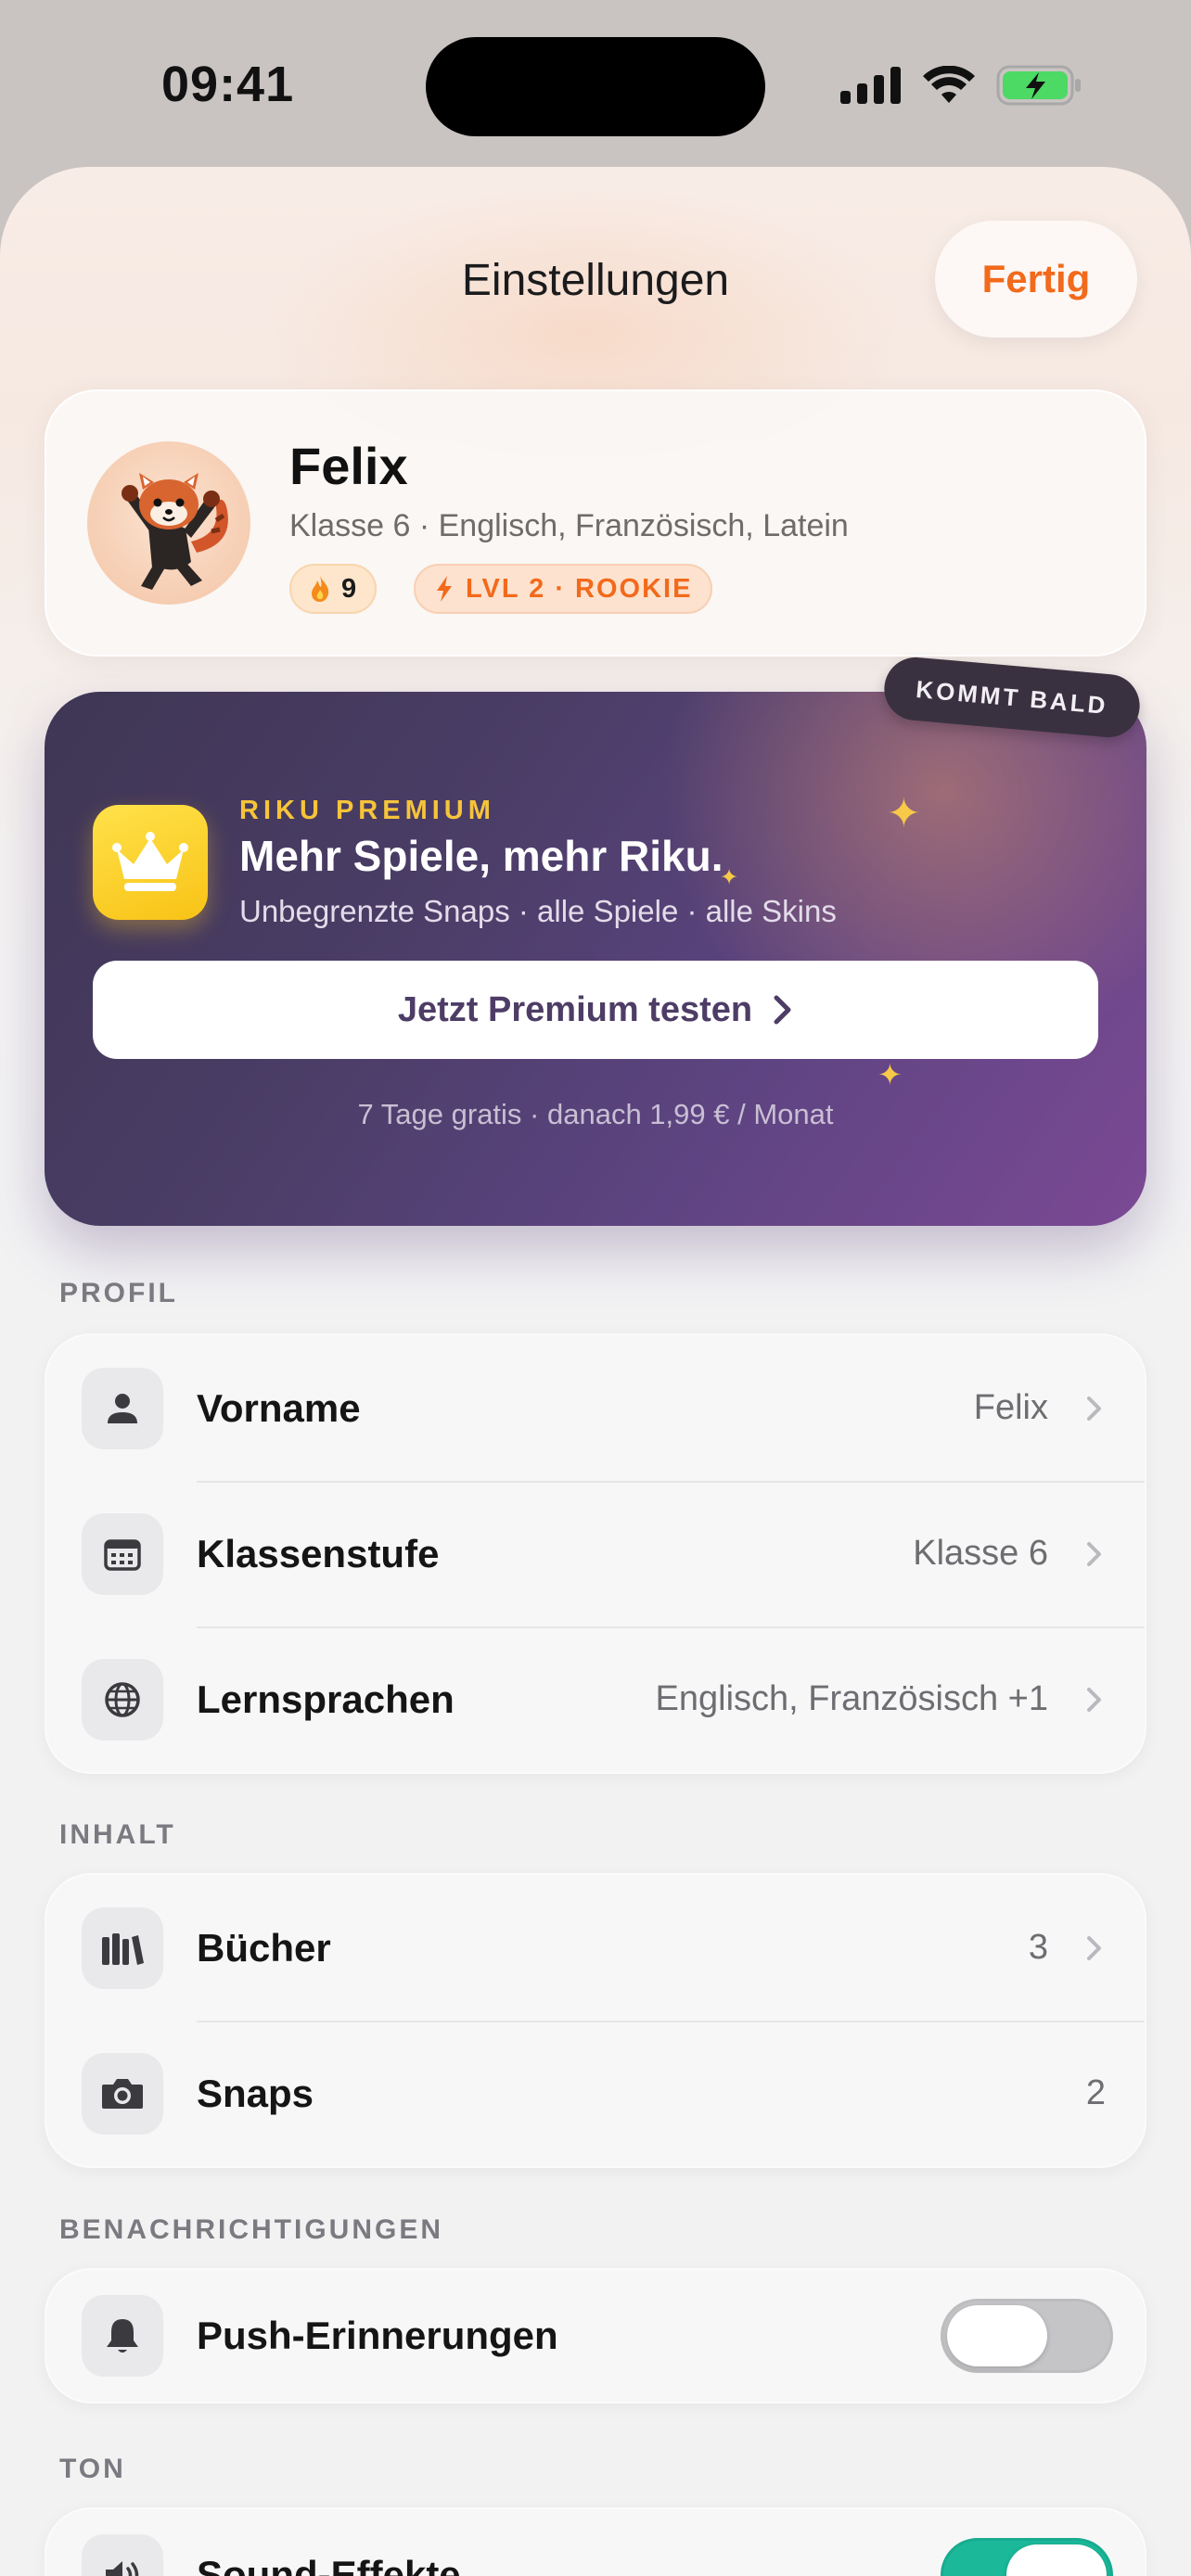  I want to click on row-label: Push-Erinnerungen, so click(377, 2335).